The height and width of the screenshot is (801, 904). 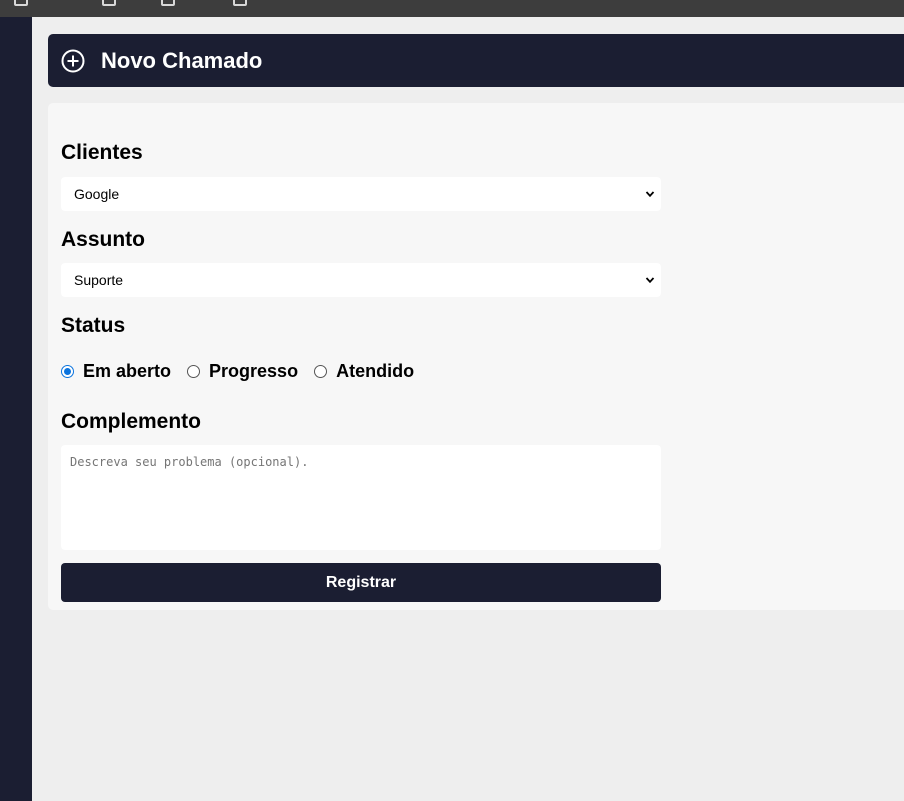 What do you see at coordinates (93, 325) in the screenshot?
I see `status-label: Status` at bounding box center [93, 325].